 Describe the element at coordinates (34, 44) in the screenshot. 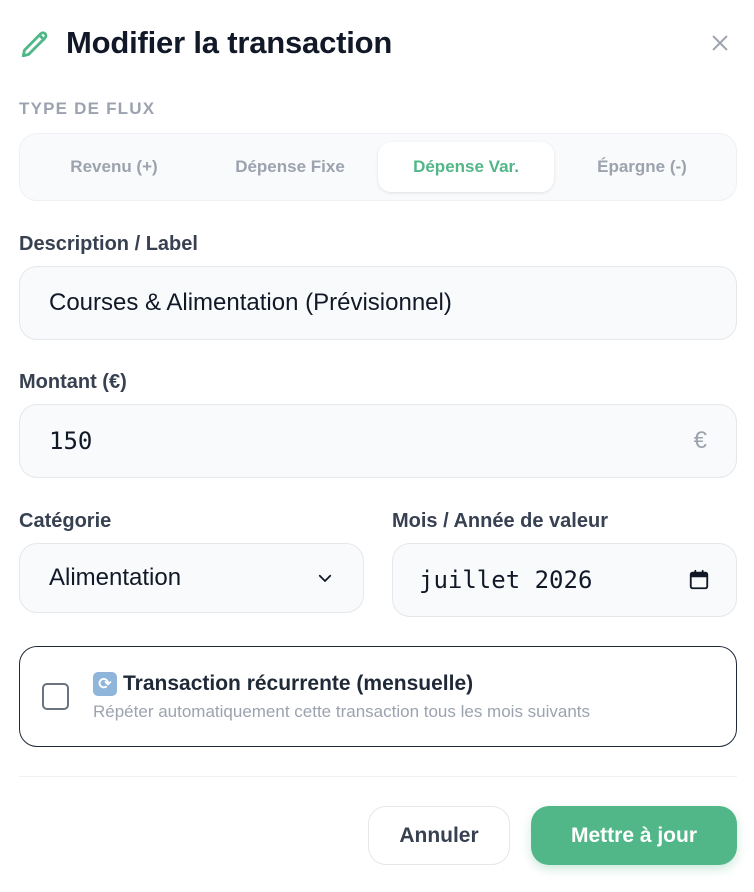

I see `pencil-icon` at that location.